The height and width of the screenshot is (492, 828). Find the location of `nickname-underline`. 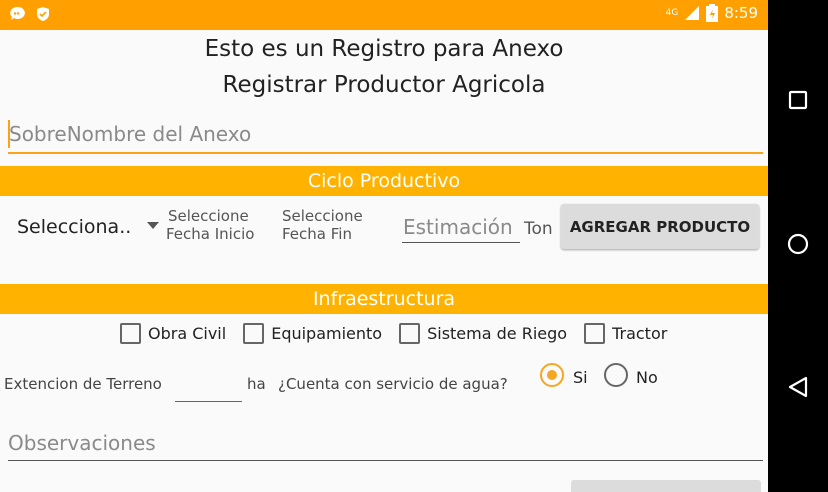

nickname-underline is located at coordinates (385, 153).